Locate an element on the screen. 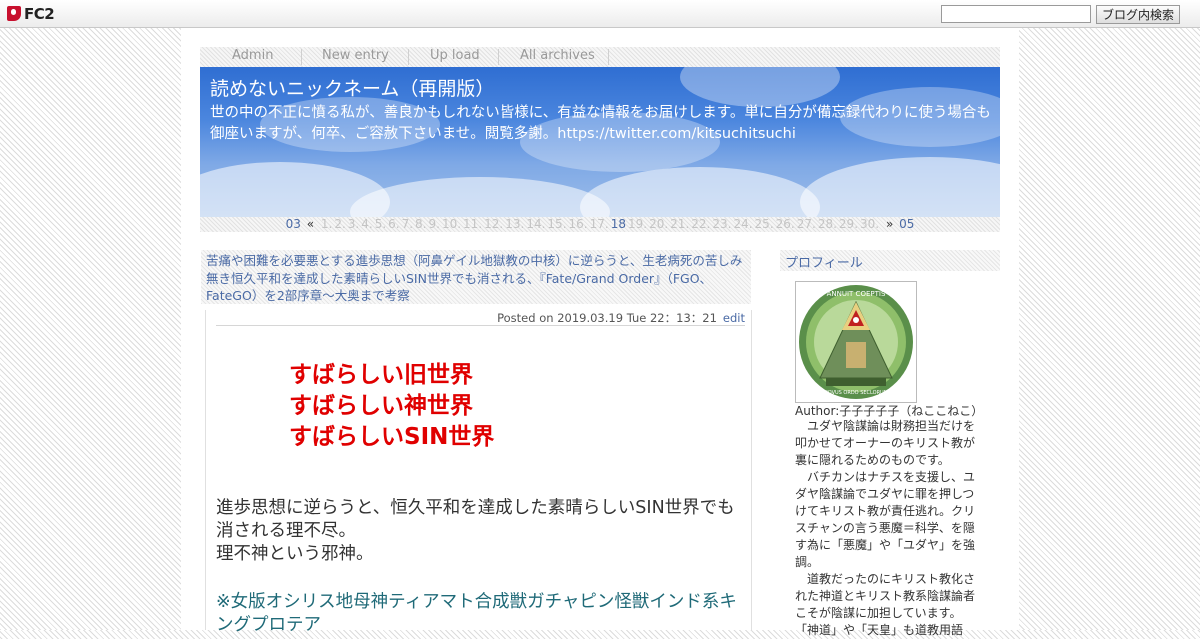  fc2-fox-icon is located at coordinates (14, 13).